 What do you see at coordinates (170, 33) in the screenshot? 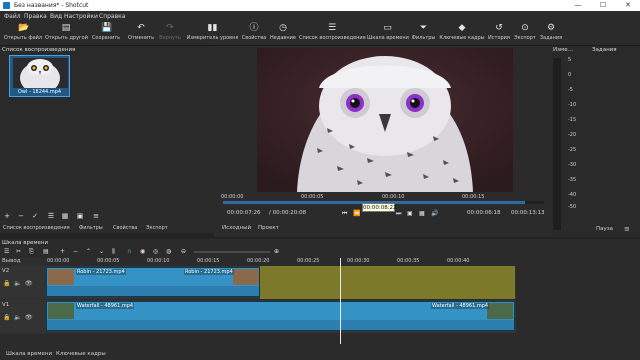
I see `redo-button: ↷ Вернуть` at bounding box center [170, 33].